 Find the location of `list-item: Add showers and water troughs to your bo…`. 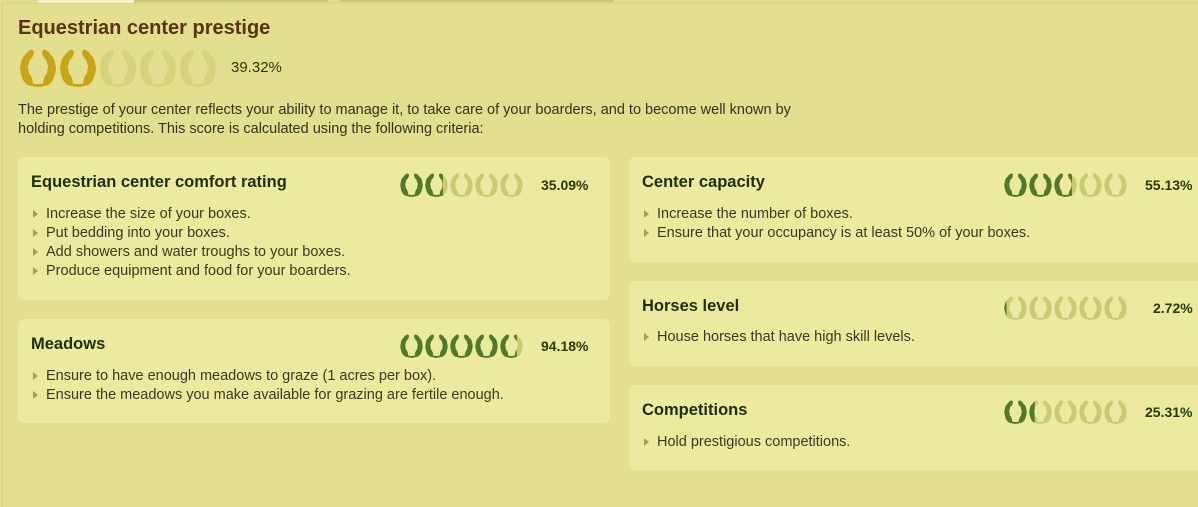

list-item: Add showers and water troughs to your bo… is located at coordinates (191, 252).